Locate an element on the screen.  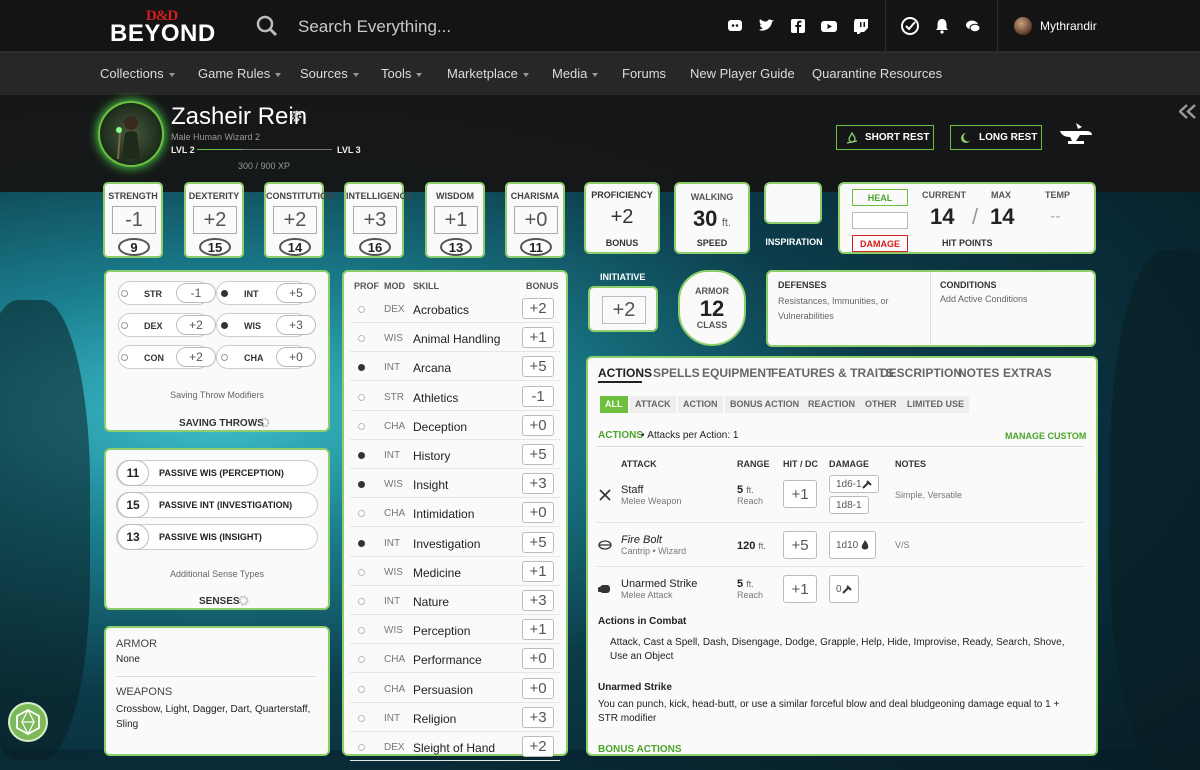
search-input is located at coordinates (428, 27).